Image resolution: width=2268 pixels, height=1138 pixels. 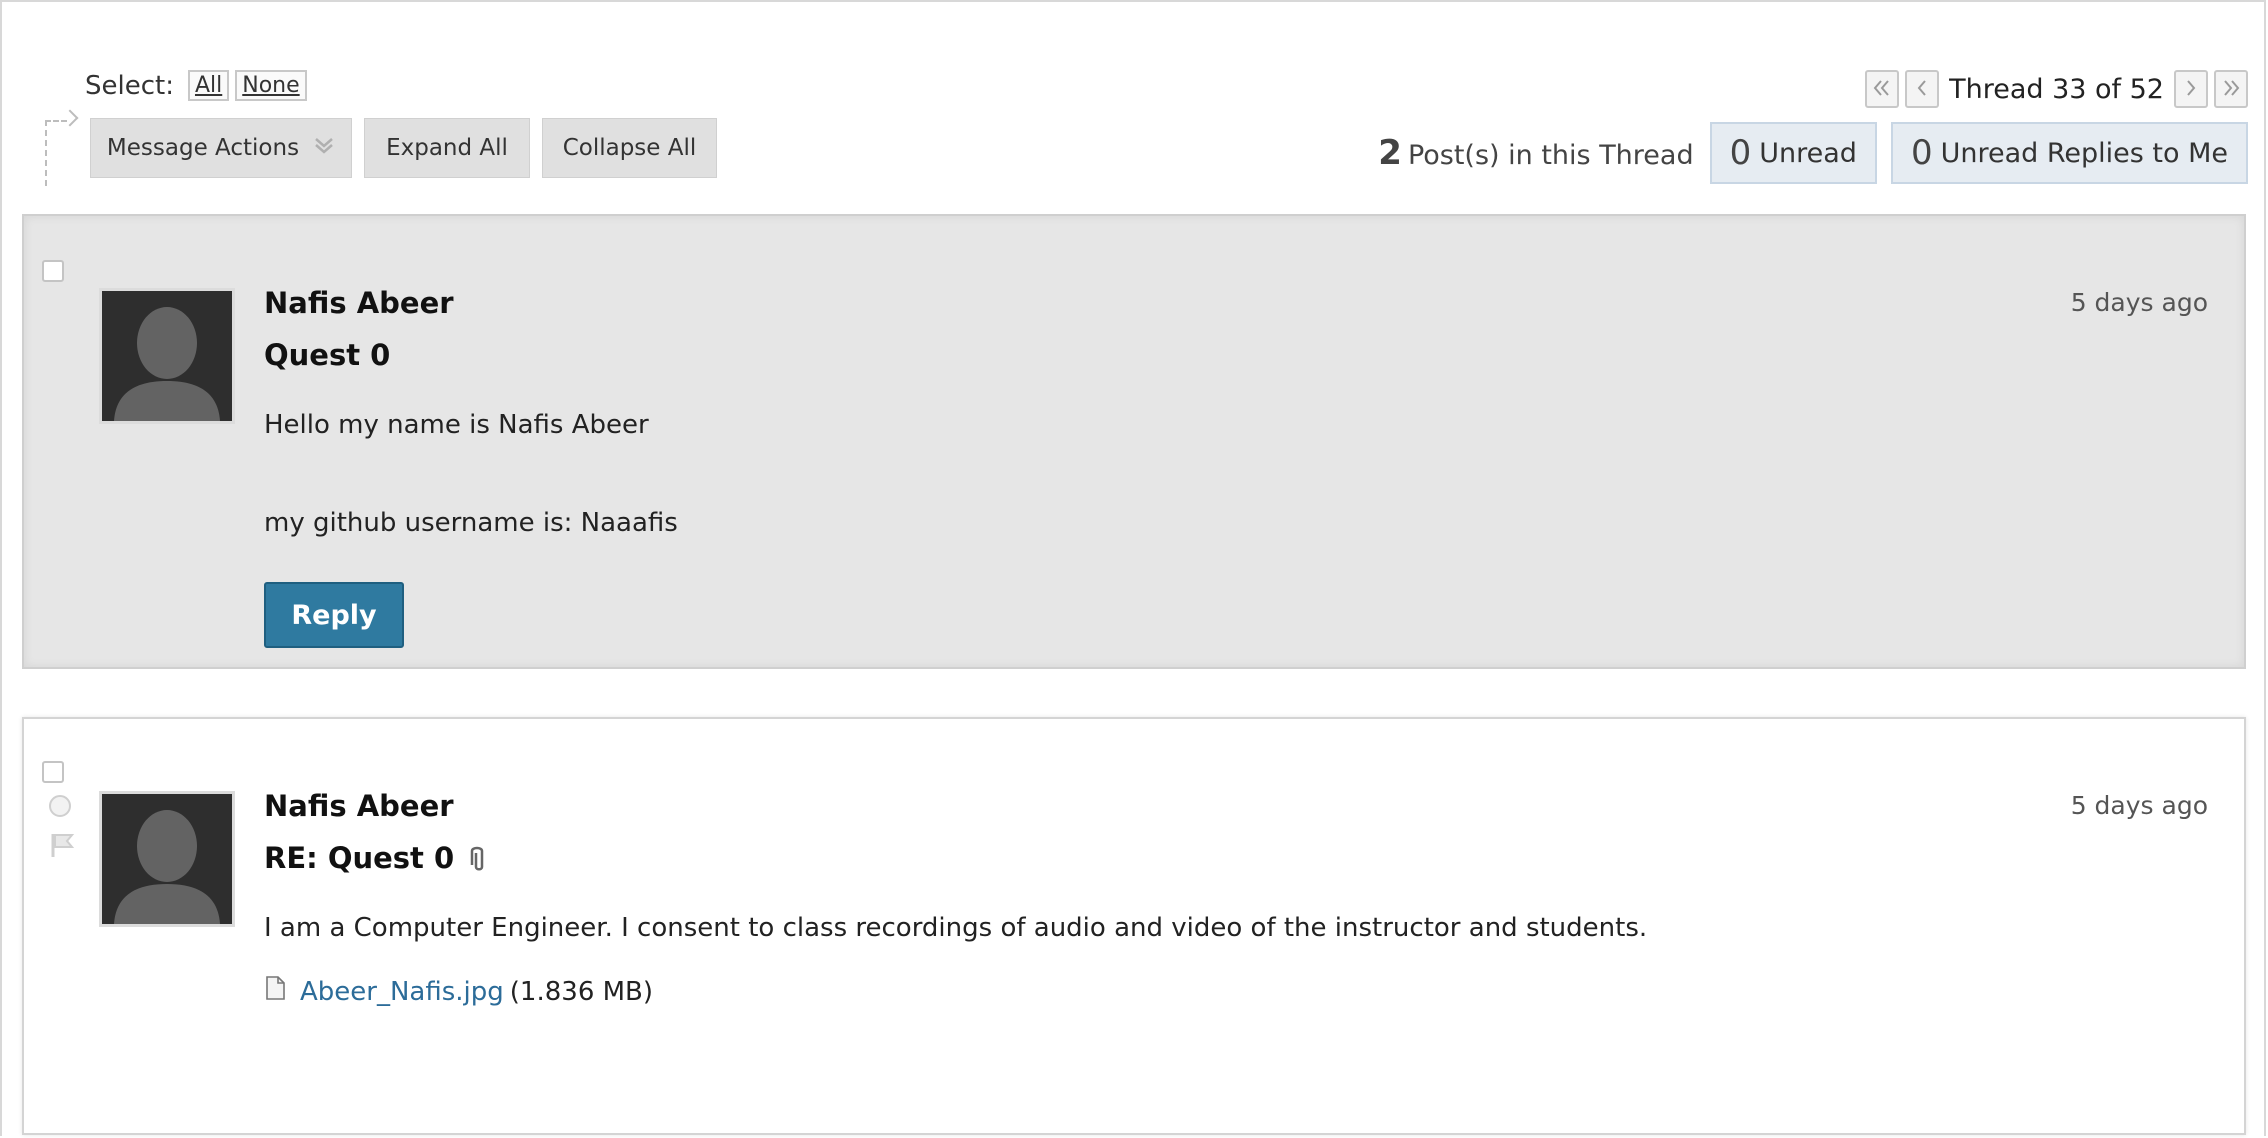 What do you see at coordinates (324, 148) in the screenshot?
I see `chevron-down-icon` at bounding box center [324, 148].